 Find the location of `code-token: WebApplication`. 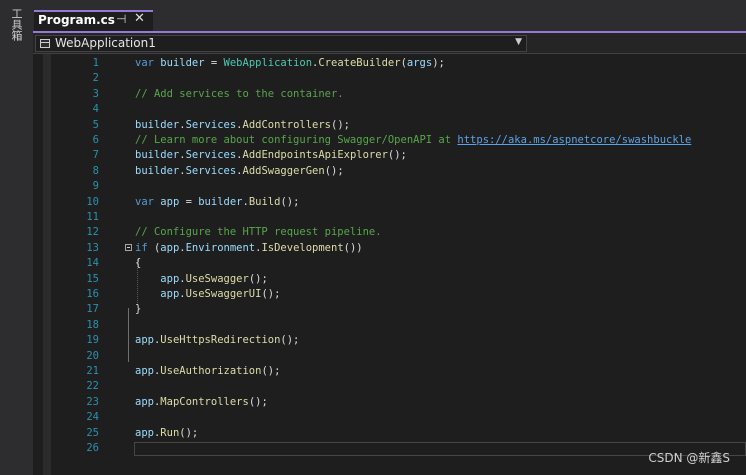

code-token: WebApplication is located at coordinates (268, 63).